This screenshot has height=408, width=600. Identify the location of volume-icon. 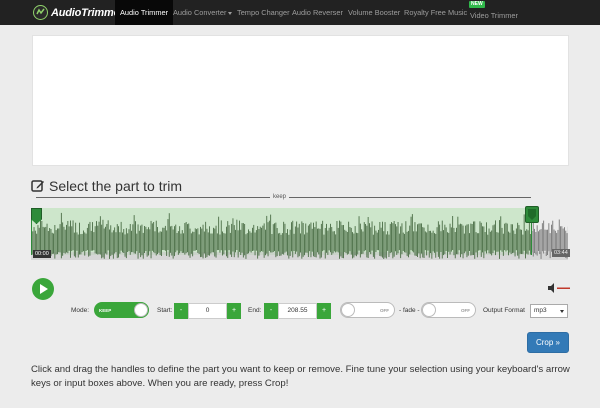
(559, 288).